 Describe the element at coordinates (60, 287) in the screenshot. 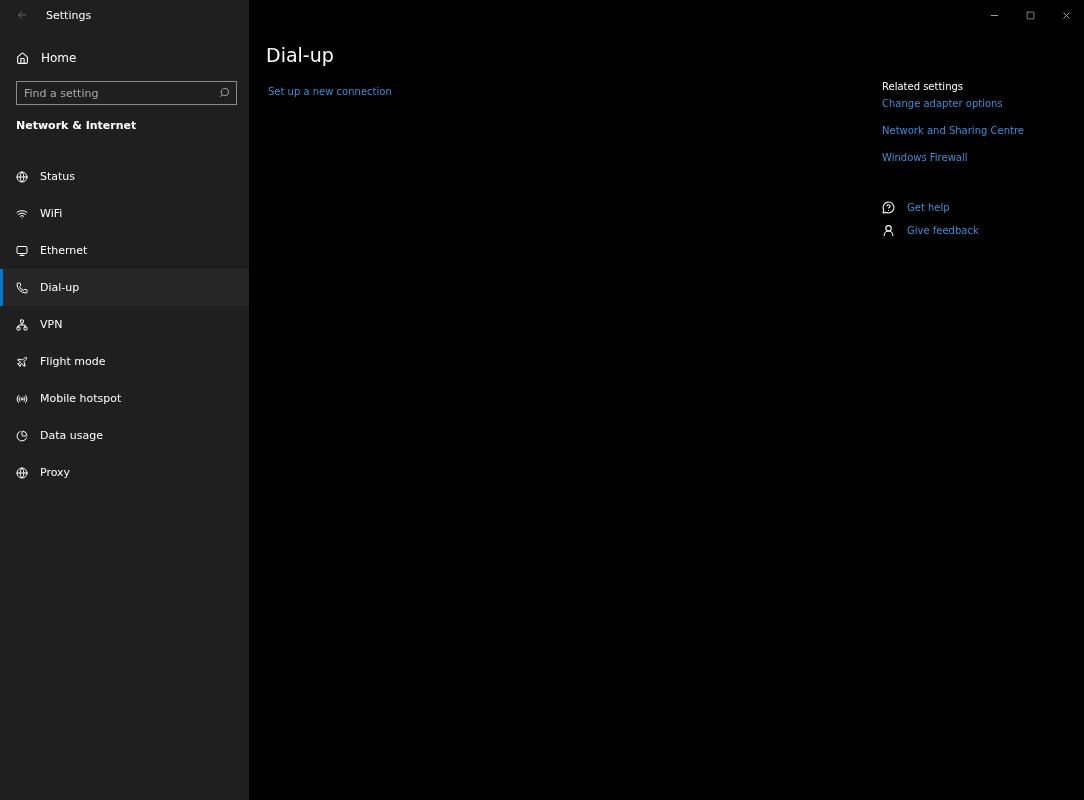

I see `sidebar-item-label: Dial-up` at that location.